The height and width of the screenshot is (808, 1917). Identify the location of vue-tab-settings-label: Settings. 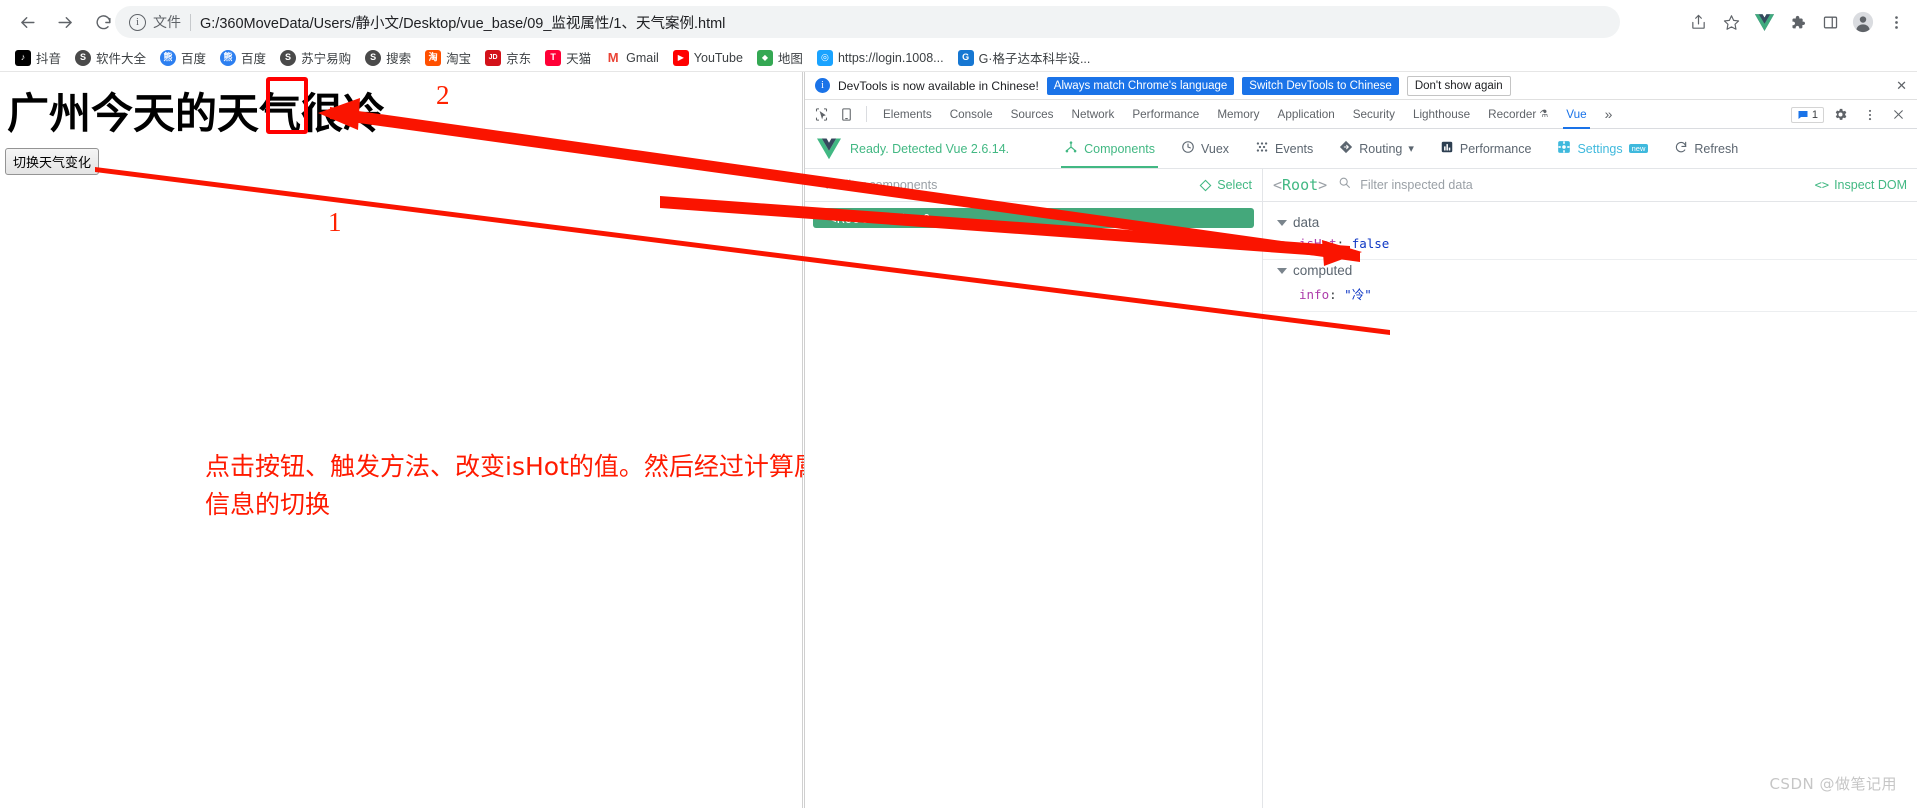
(1600, 148).